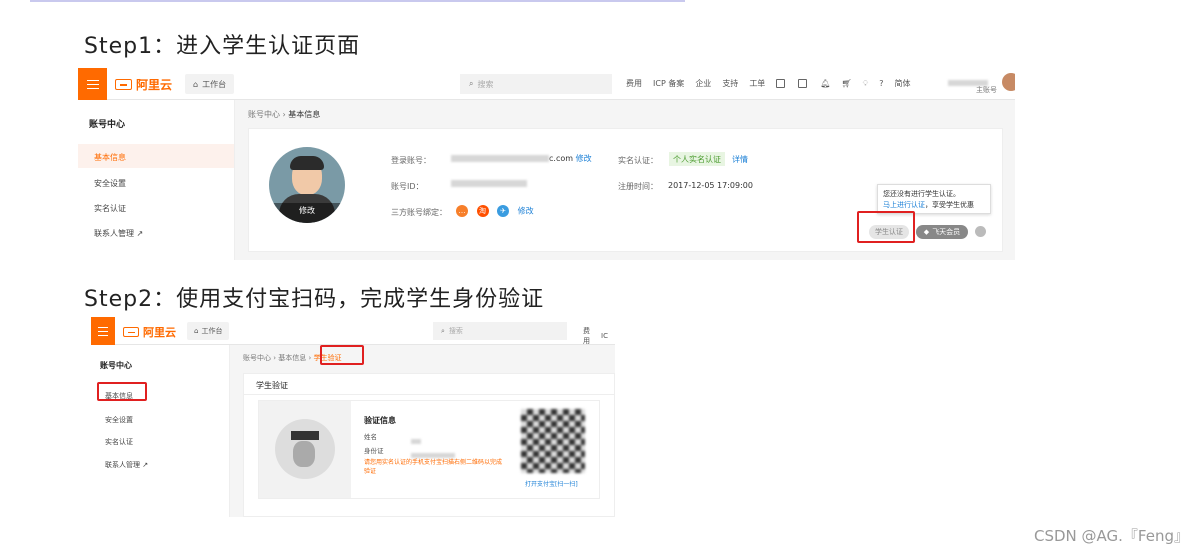 The image size is (1203, 556). I want to click on help-icon: ?, so click(881, 83).